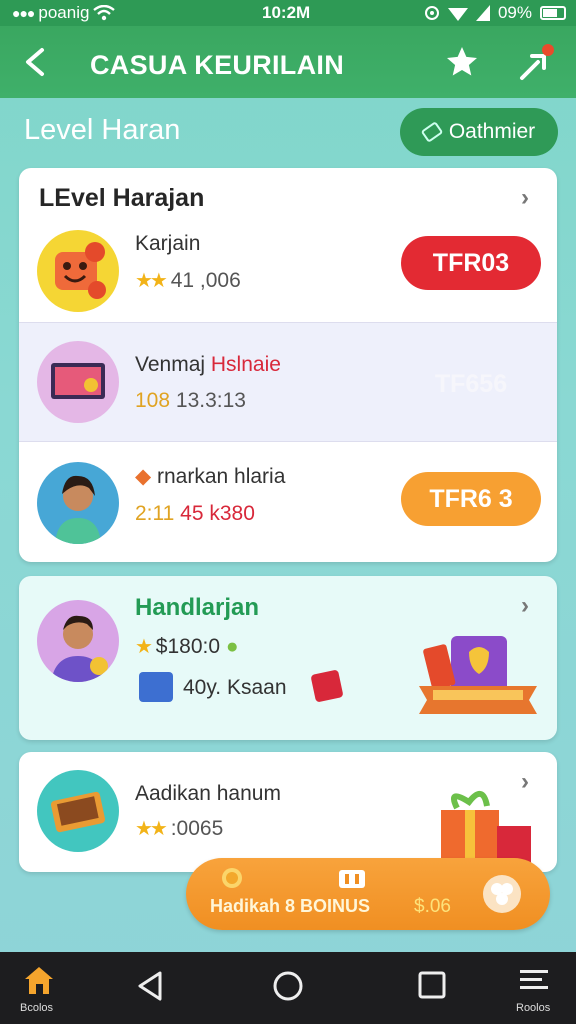  What do you see at coordinates (208, 365) in the screenshot?
I see `row-name: Venmaj Hslnaie` at bounding box center [208, 365].